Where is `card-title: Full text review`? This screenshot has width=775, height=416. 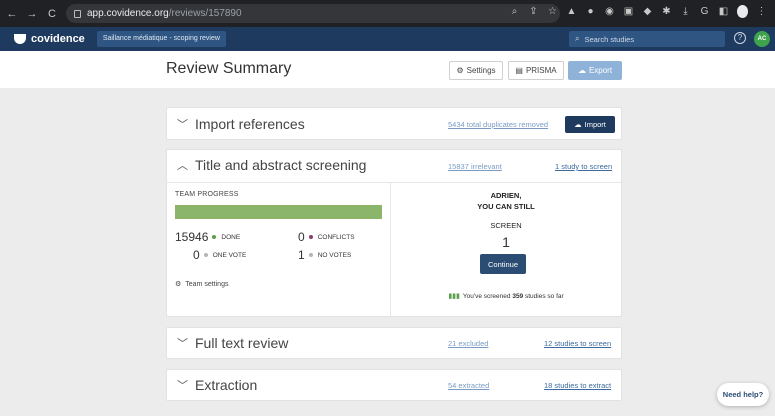 card-title: Full text review is located at coordinates (242, 343).